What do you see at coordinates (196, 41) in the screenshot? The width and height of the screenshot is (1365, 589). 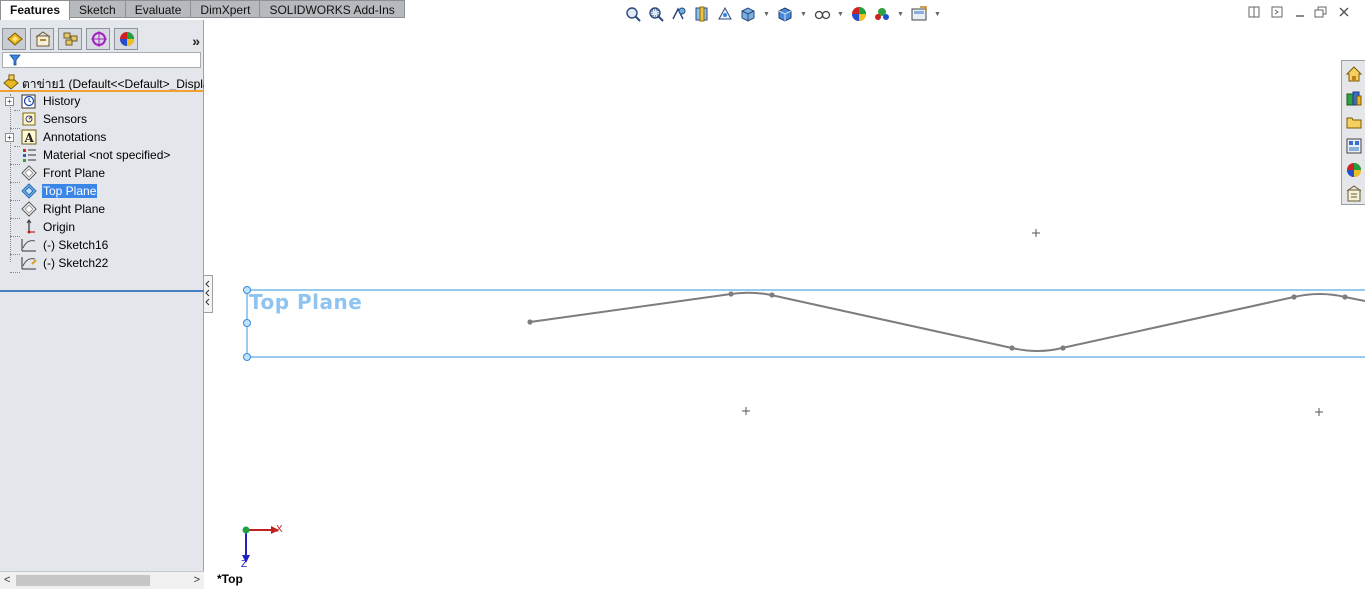 I see `panel-expand-chevron: »` at bounding box center [196, 41].